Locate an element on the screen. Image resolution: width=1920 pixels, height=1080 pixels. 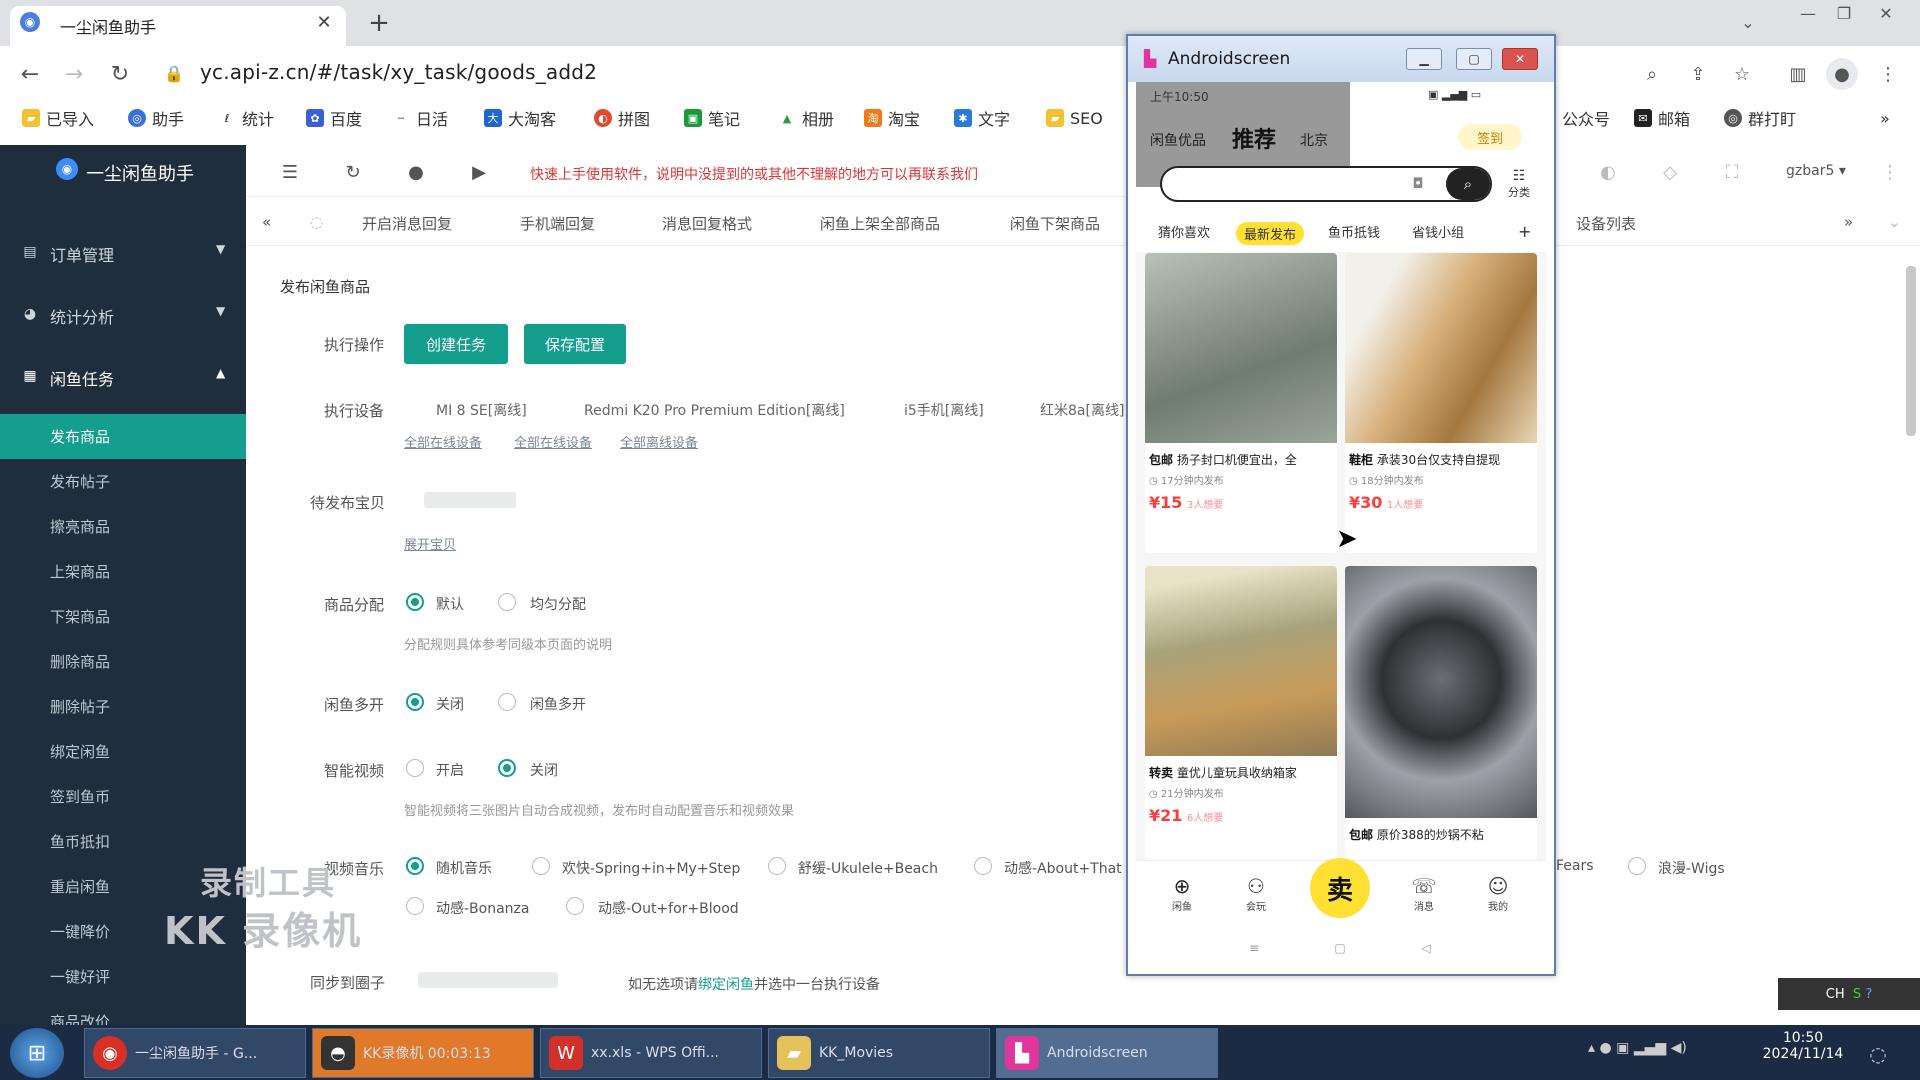
submenu-item: 上架商品 is located at coordinates (123, 571).